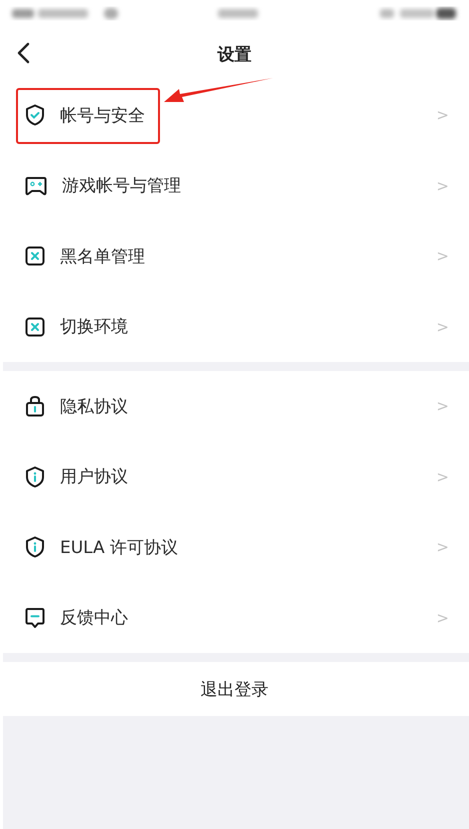 The width and height of the screenshot is (469, 829). I want to click on item-label: 切换环境, so click(94, 327).